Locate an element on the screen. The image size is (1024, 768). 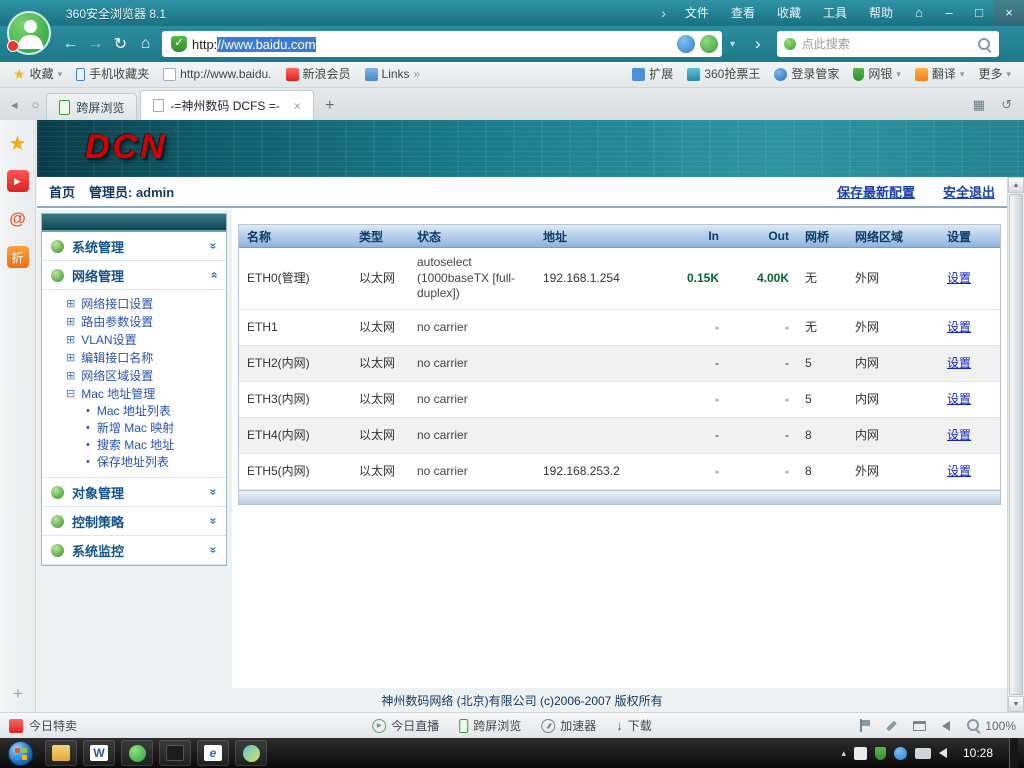
refresh-button: ↻ is located at coordinates (120, 44).